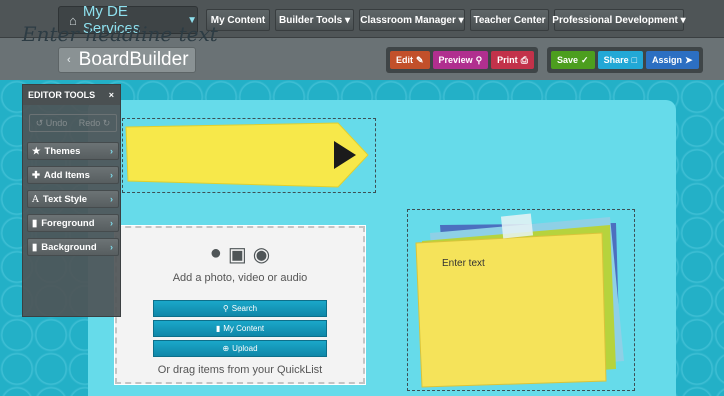 The height and width of the screenshot is (396, 724). What do you see at coordinates (35, 223) in the screenshot?
I see `foreground-icon: ▮` at bounding box center [35, 223].